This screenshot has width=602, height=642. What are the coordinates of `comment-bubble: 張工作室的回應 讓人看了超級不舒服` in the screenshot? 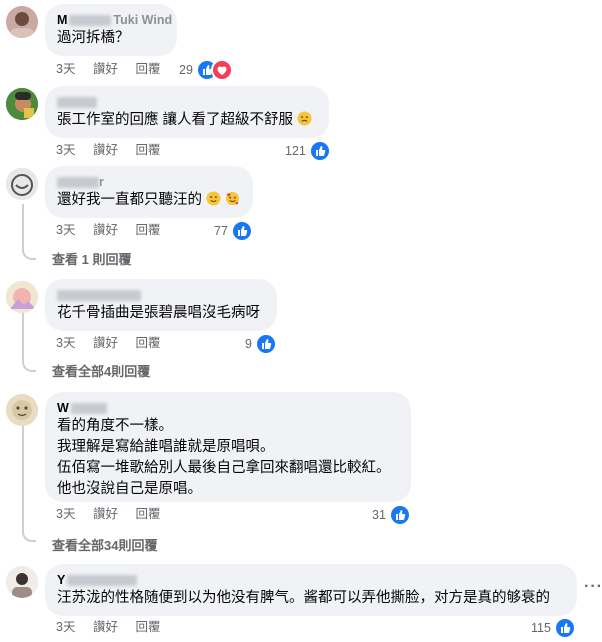 It's located at (187, 112).